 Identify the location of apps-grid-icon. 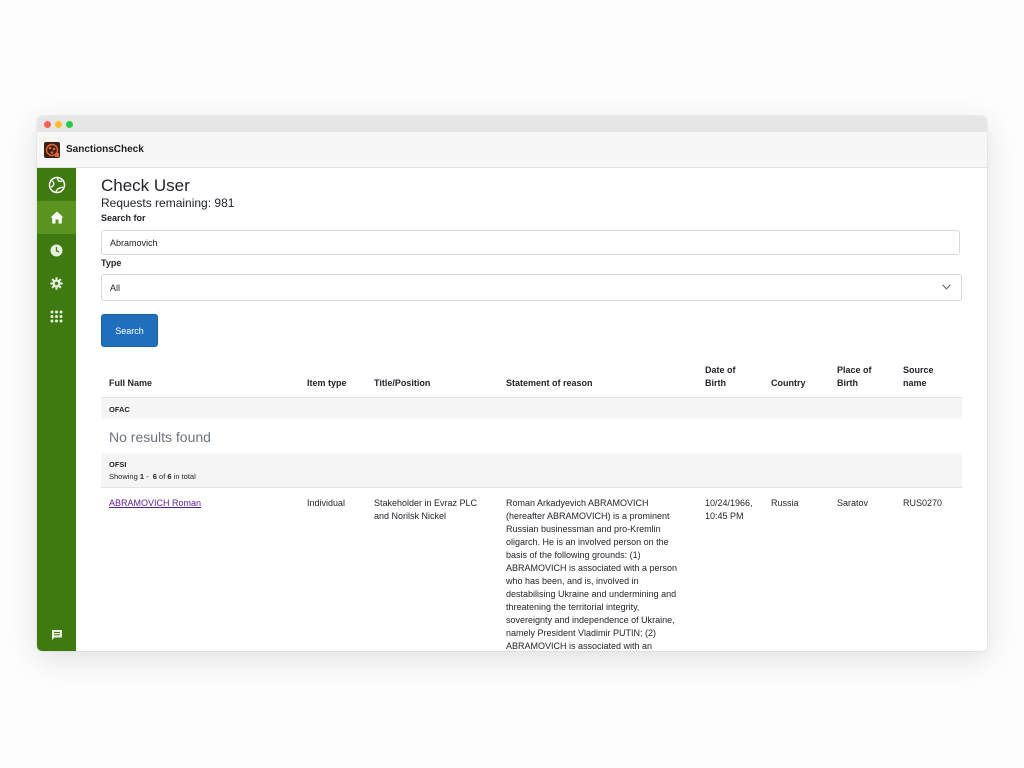
(56, 316).